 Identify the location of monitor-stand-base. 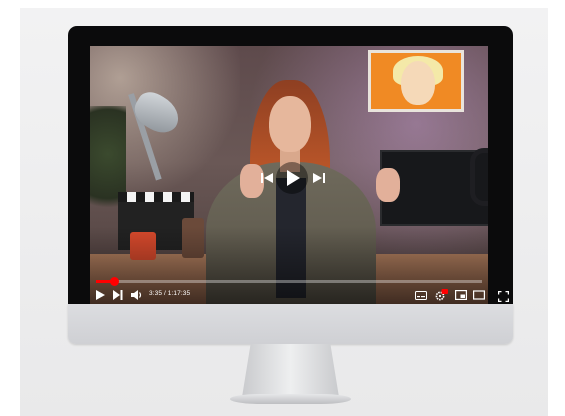
(290, 399).